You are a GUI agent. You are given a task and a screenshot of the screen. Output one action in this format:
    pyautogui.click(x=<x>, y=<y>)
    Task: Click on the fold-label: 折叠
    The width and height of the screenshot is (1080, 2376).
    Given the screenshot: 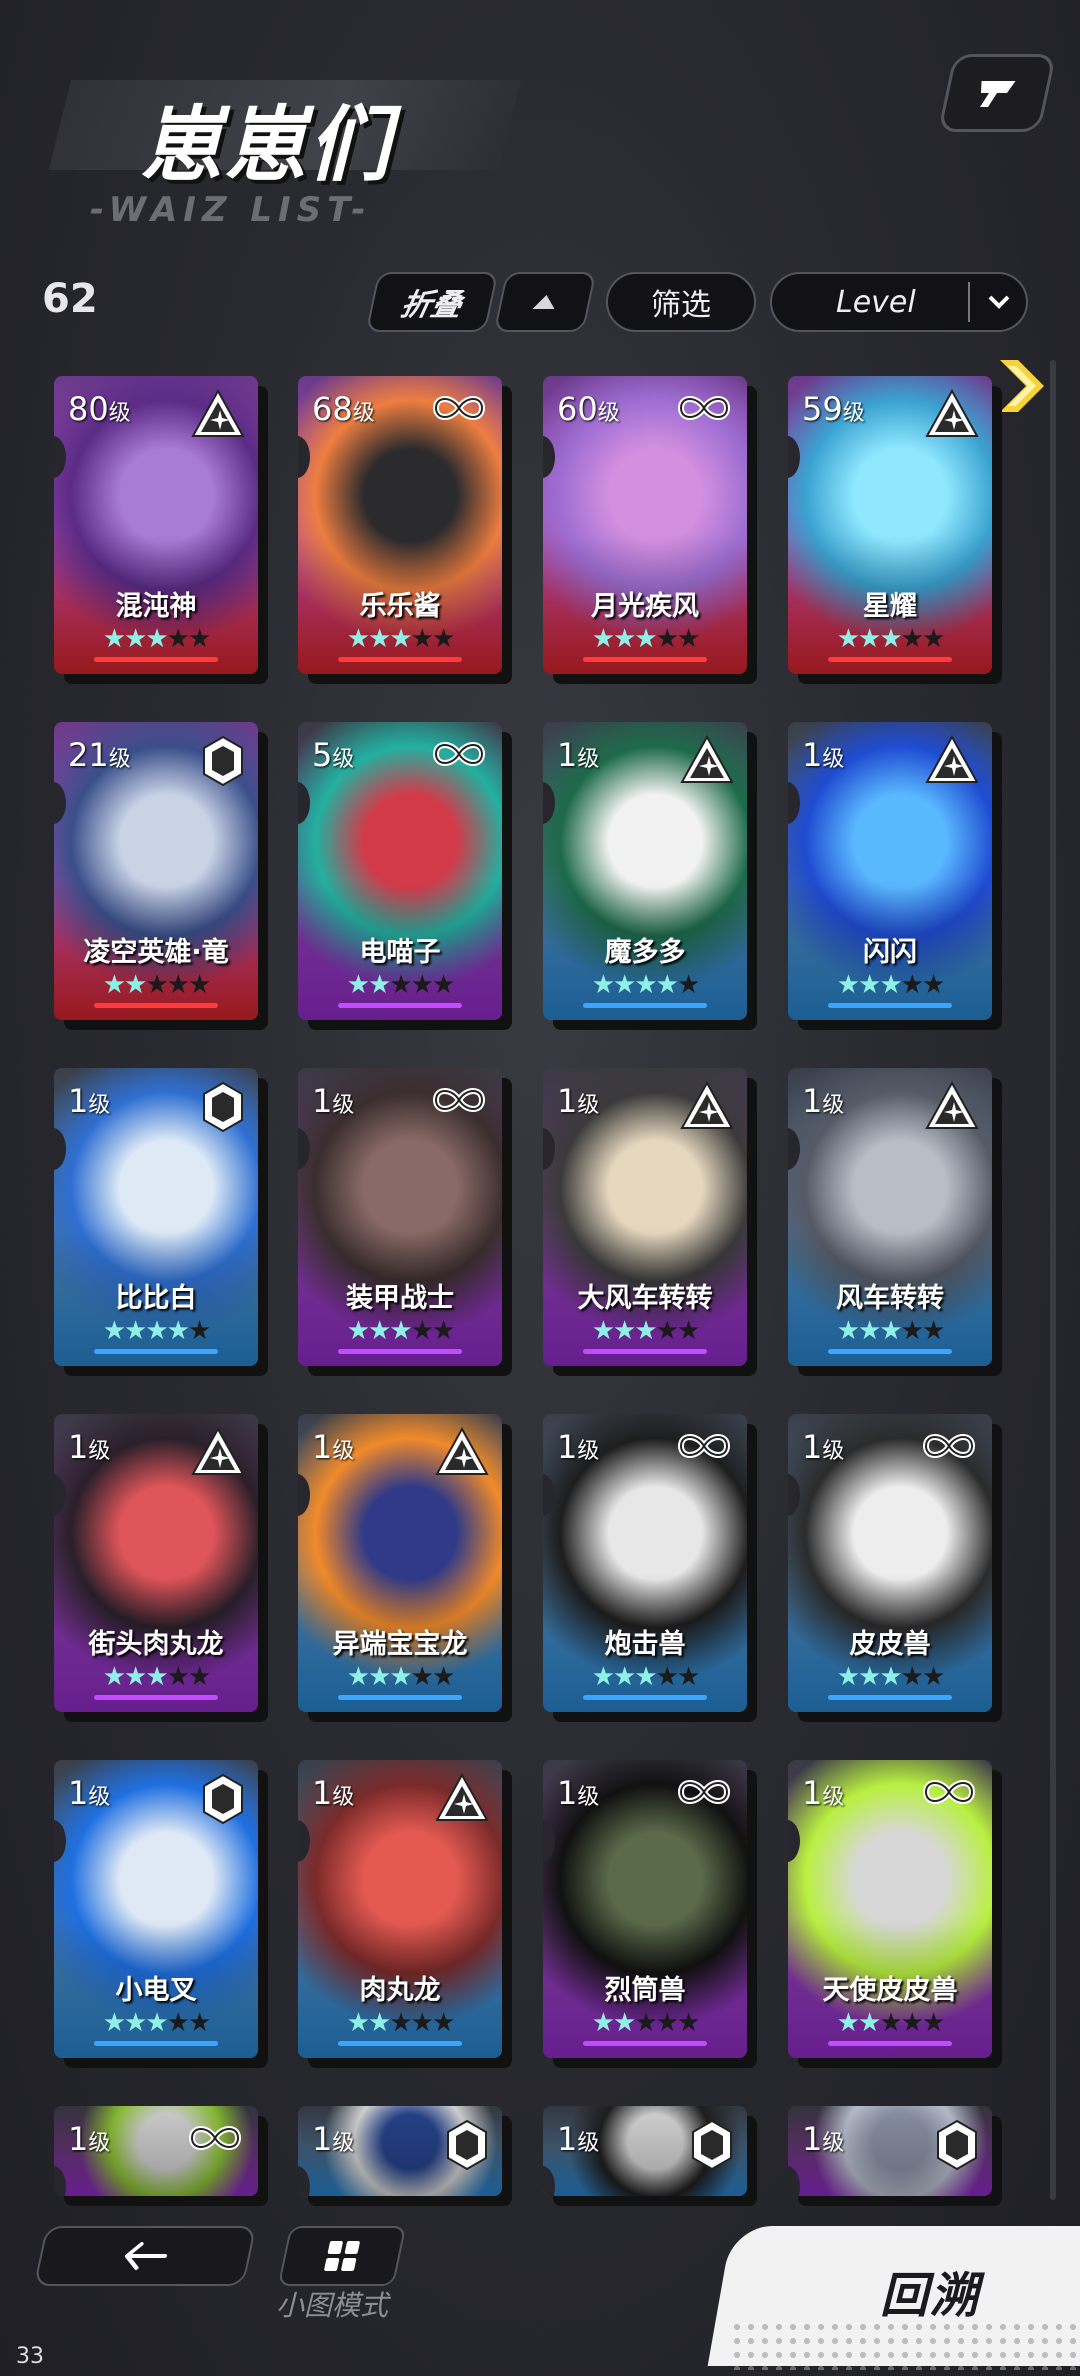 What is the action you would take?
    pyautogui.click(x=431, y=305)
    